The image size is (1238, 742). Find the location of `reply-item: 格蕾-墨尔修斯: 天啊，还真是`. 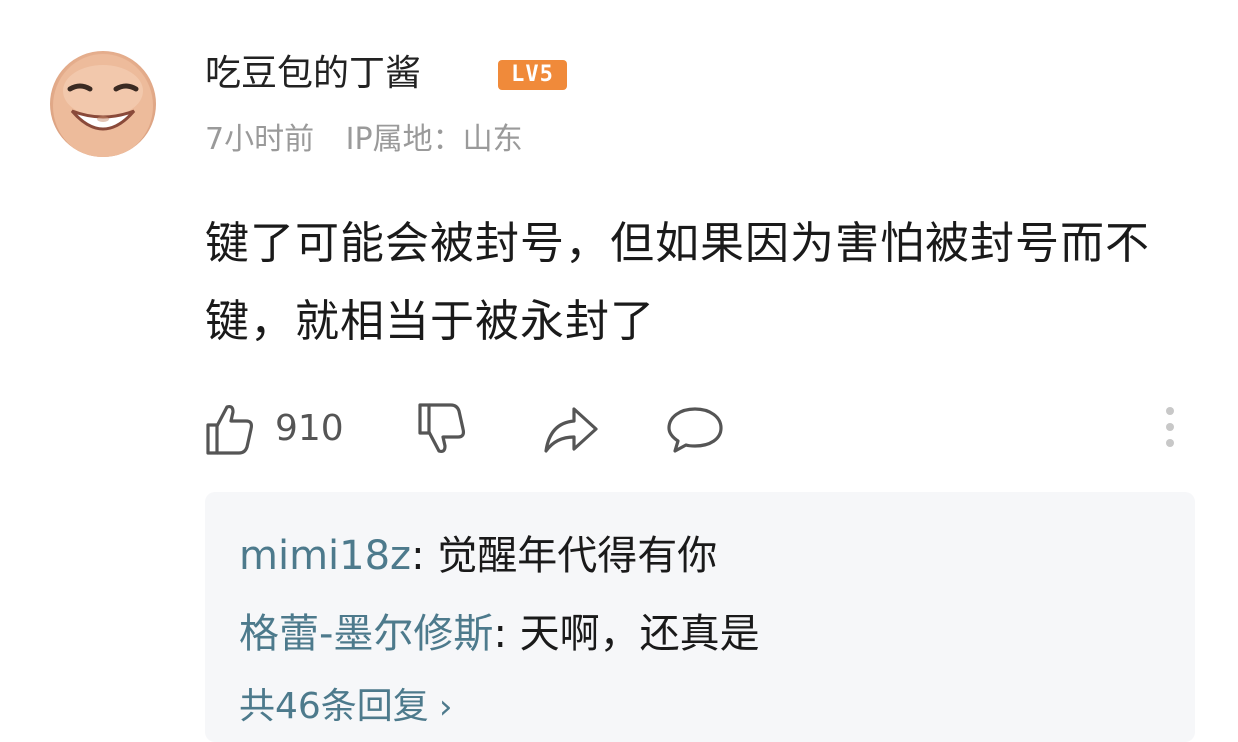

reply-item: 格蕾-墨尔修斯: 天啊，还真是 is located at coordinates (499, 634).